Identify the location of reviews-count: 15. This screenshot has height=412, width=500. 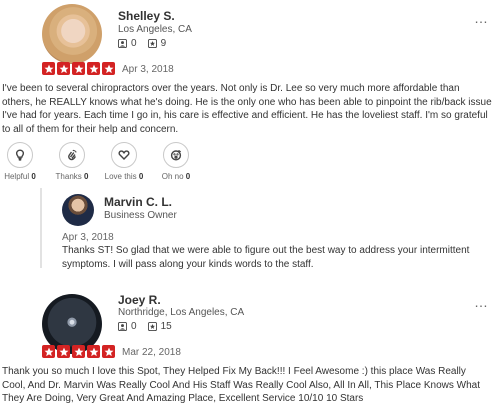
(166, 326).